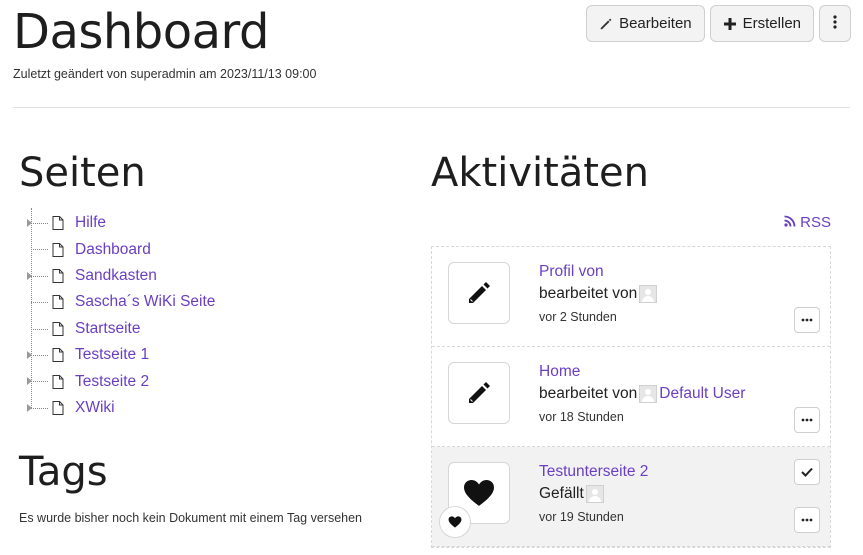 The image size is (863, 555). Describe the element at coordinates (113, 250) in the screenshot. I see `page-link: Dashboard` at that location.